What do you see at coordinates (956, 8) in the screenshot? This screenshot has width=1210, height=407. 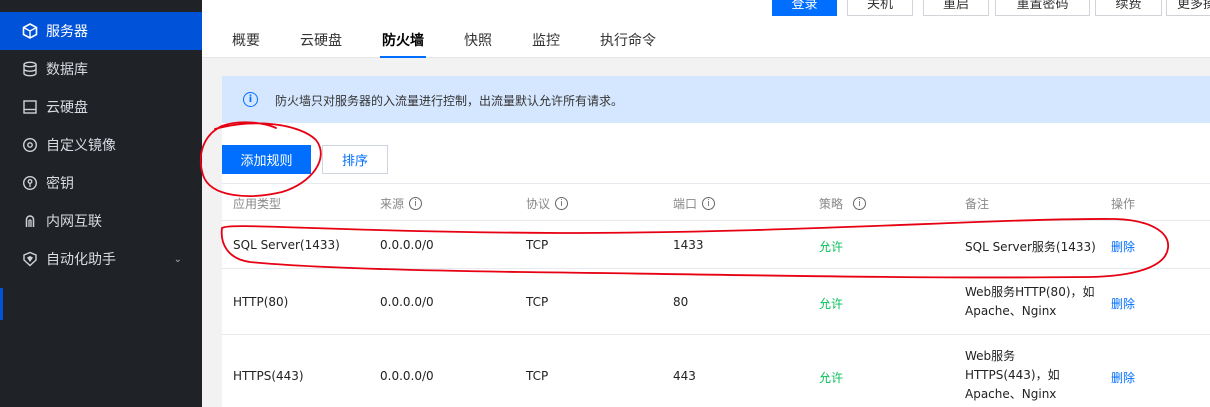 I see `restart-button: 重启` at bounding box center [956, 8].